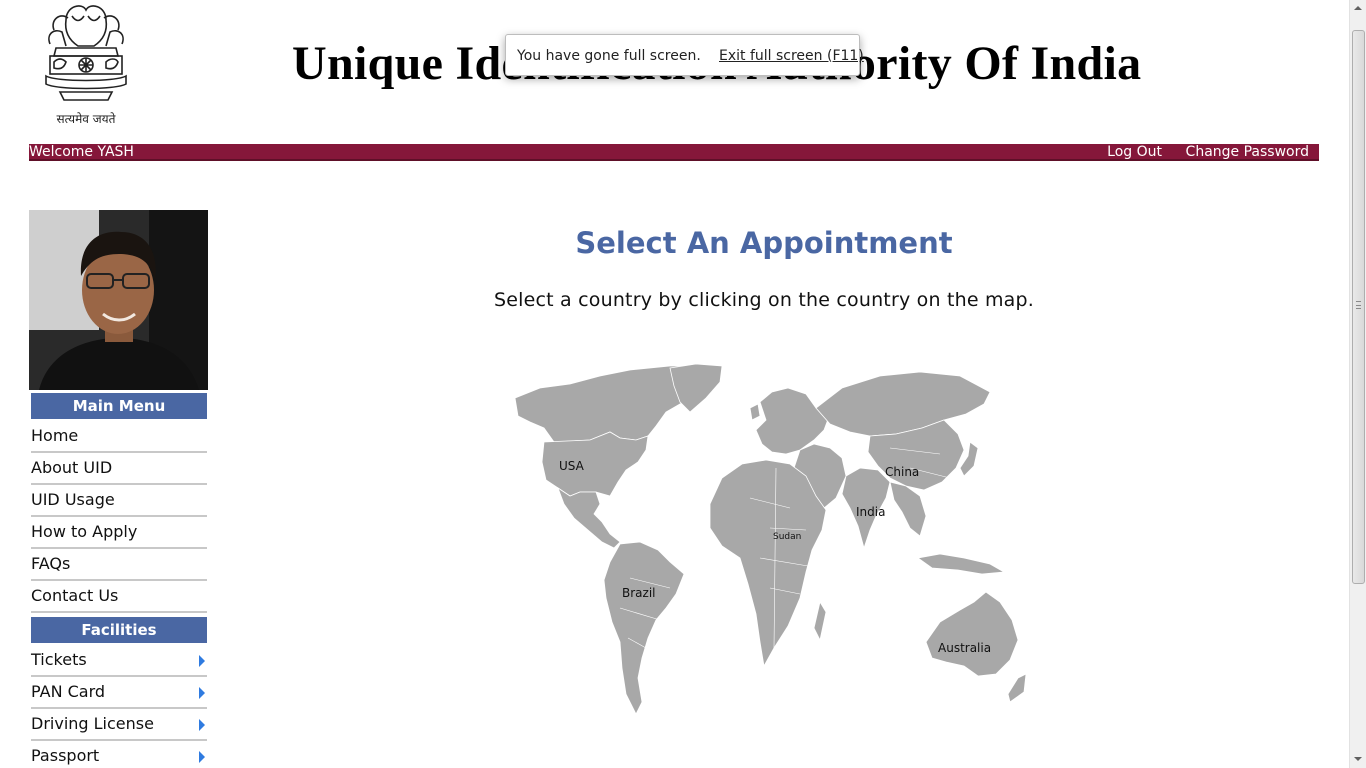 The height and width of the screenshot is (768, 1366). Describe the element at coordinates (72, 467) in the screenshot. I see `menu-item-label: About UID` at that location.